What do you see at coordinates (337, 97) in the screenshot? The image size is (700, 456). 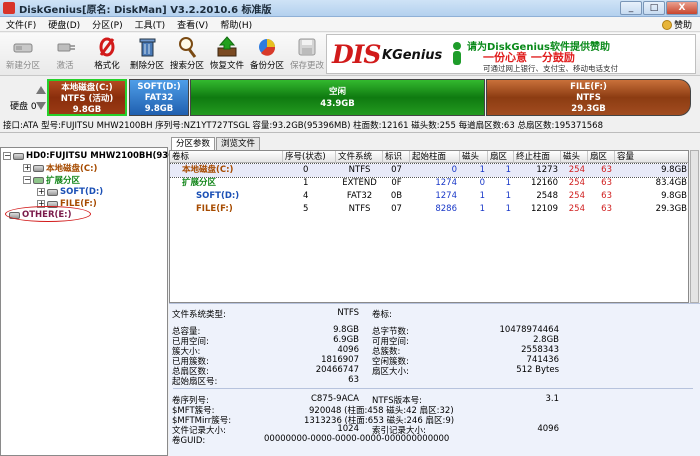 I see `free-space-block: 空闲 43.9GB` at bounding box center [337, 97].